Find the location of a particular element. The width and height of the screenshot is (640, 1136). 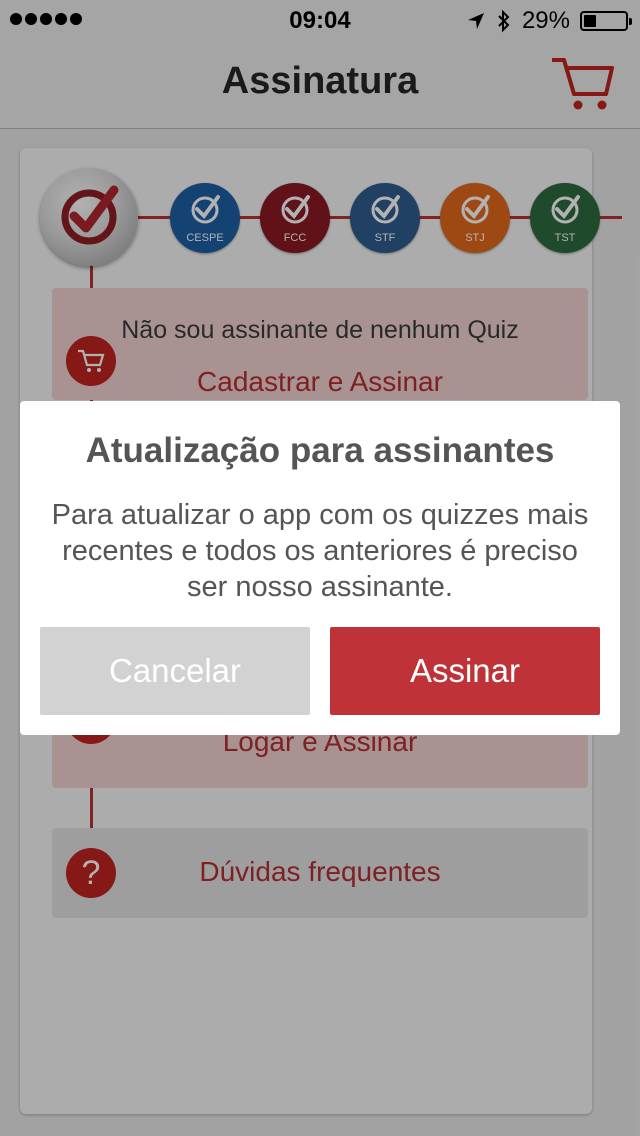

cancel-button: Cancelar is located at coordinates (175, 671).